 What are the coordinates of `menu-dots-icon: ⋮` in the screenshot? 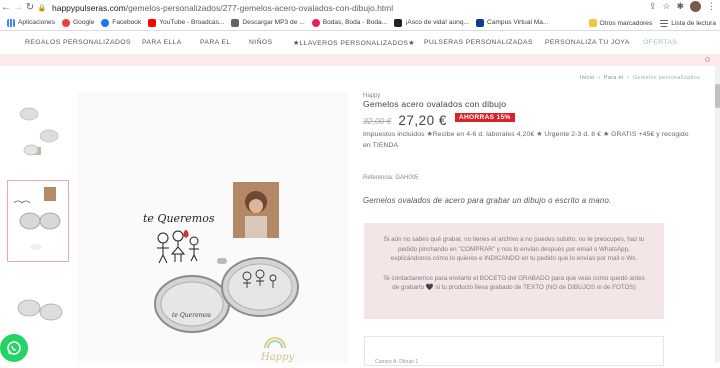 It's located at (711, 6).